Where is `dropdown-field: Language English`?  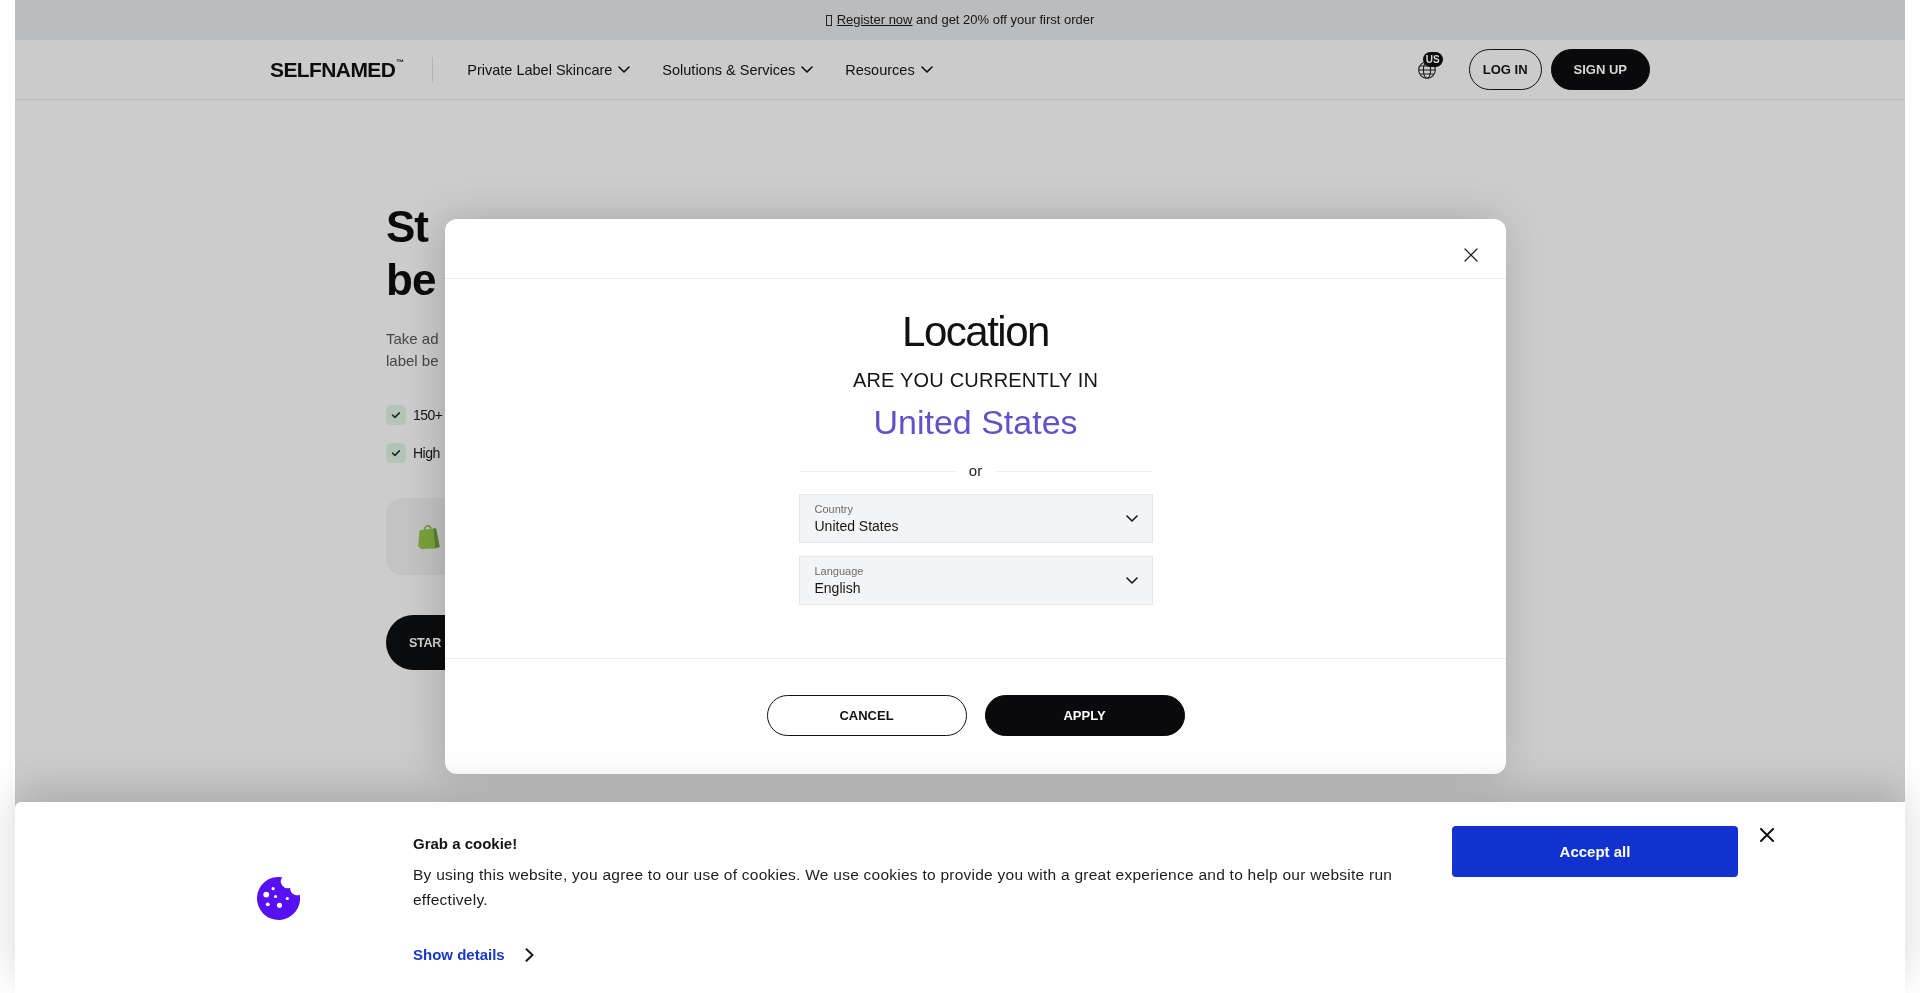
dropdown-field: Language English is located at coordinates (975, 580).